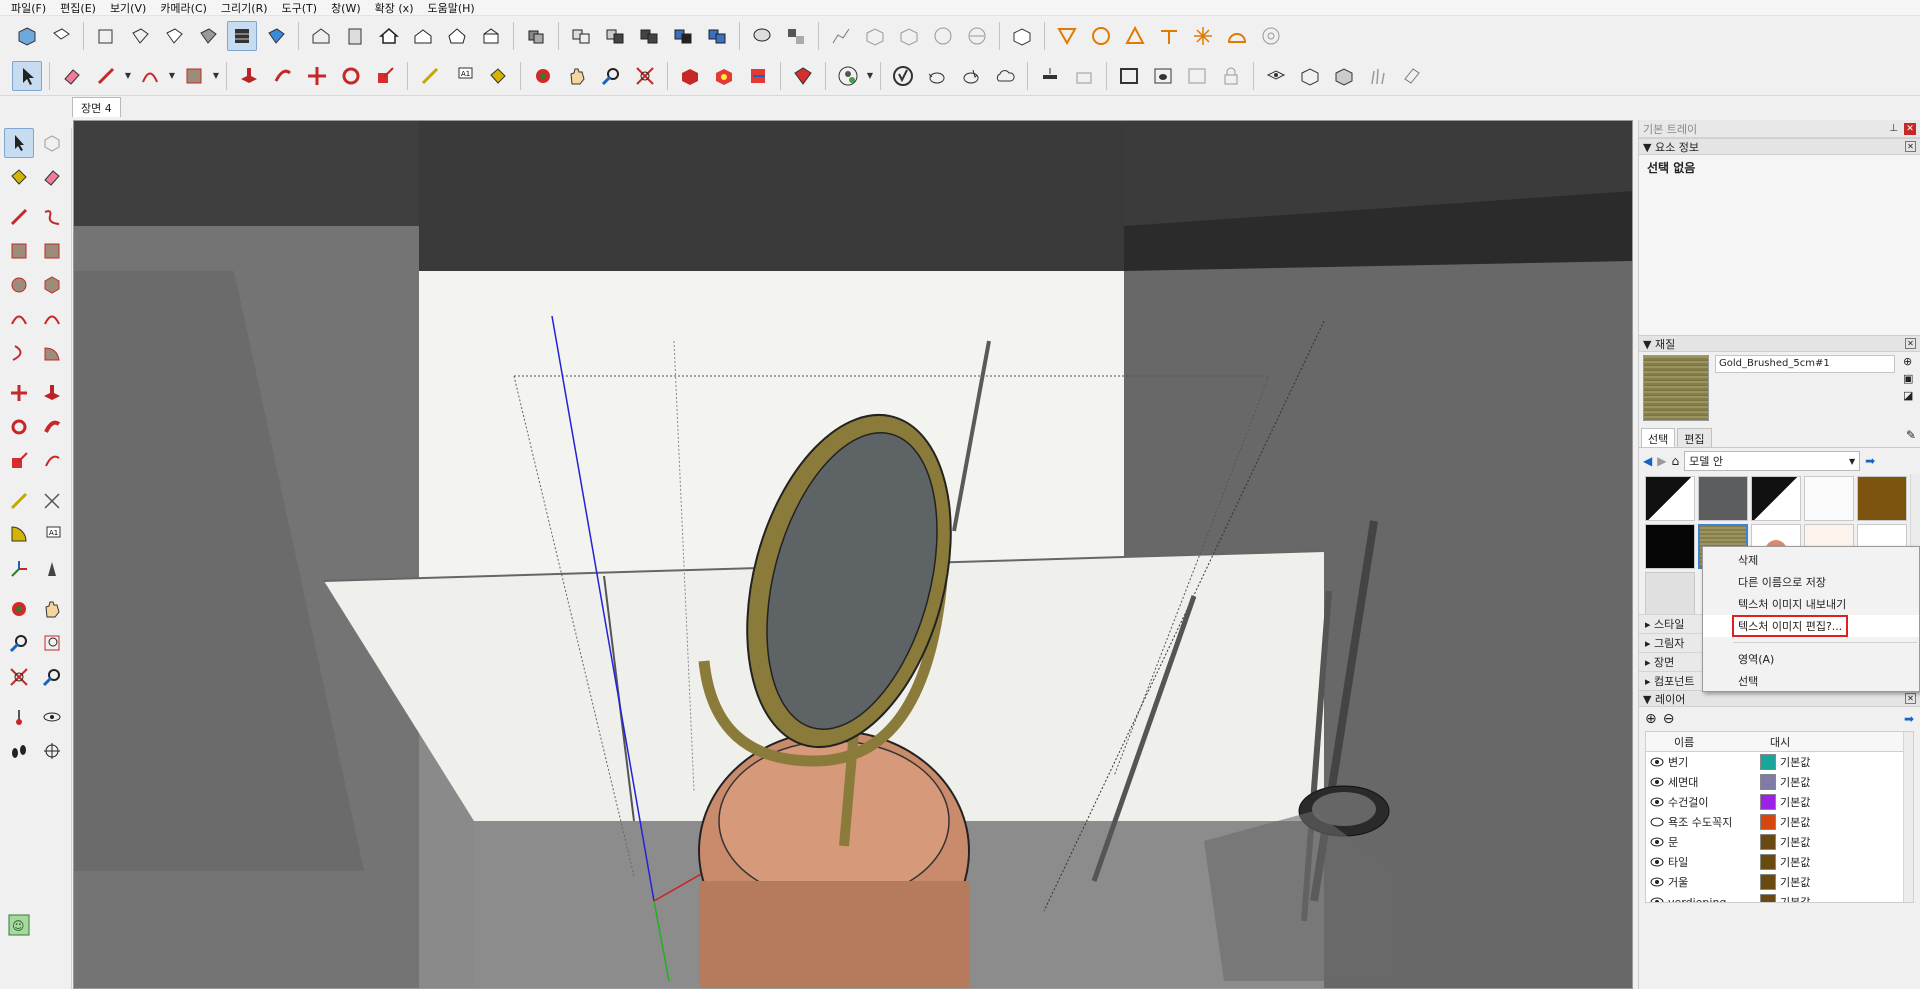 The height and width of the screenshot is (989, 1920). What do you see at coordinates (183, 8) in the screenshot?
I see `menu-camera: 카메라(C)` at bounding box center [183, 8].